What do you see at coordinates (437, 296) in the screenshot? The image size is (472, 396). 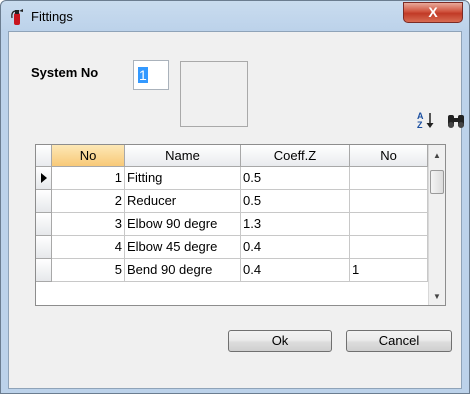 I see `scroll-down-icon: ▼` at bounding box center [437, 296].